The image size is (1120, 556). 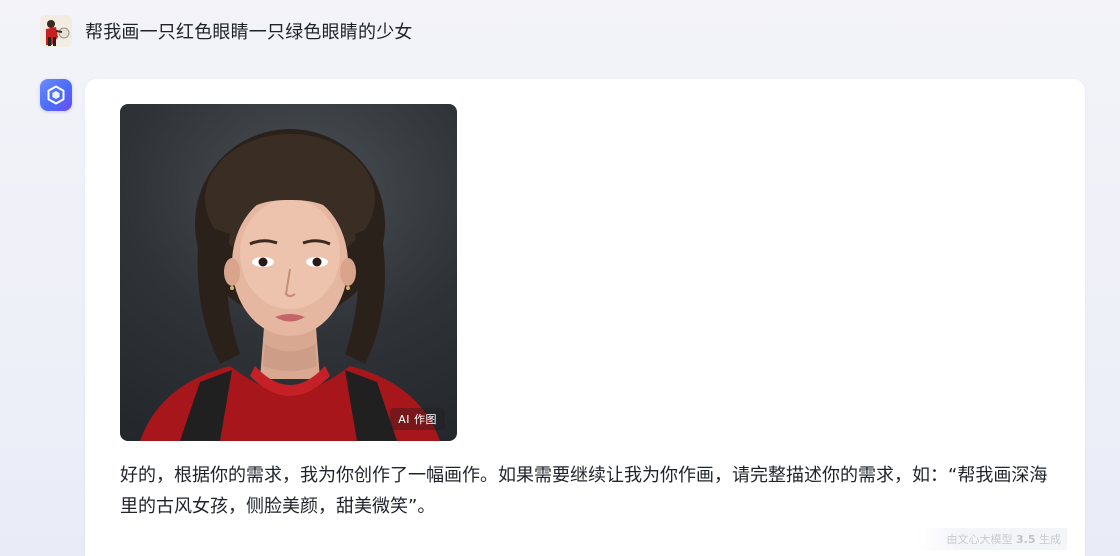 What do you see at coordinates (56, 31) in the screenshot?
I see `user-avatar-icon` at bounding box center [56, 31].